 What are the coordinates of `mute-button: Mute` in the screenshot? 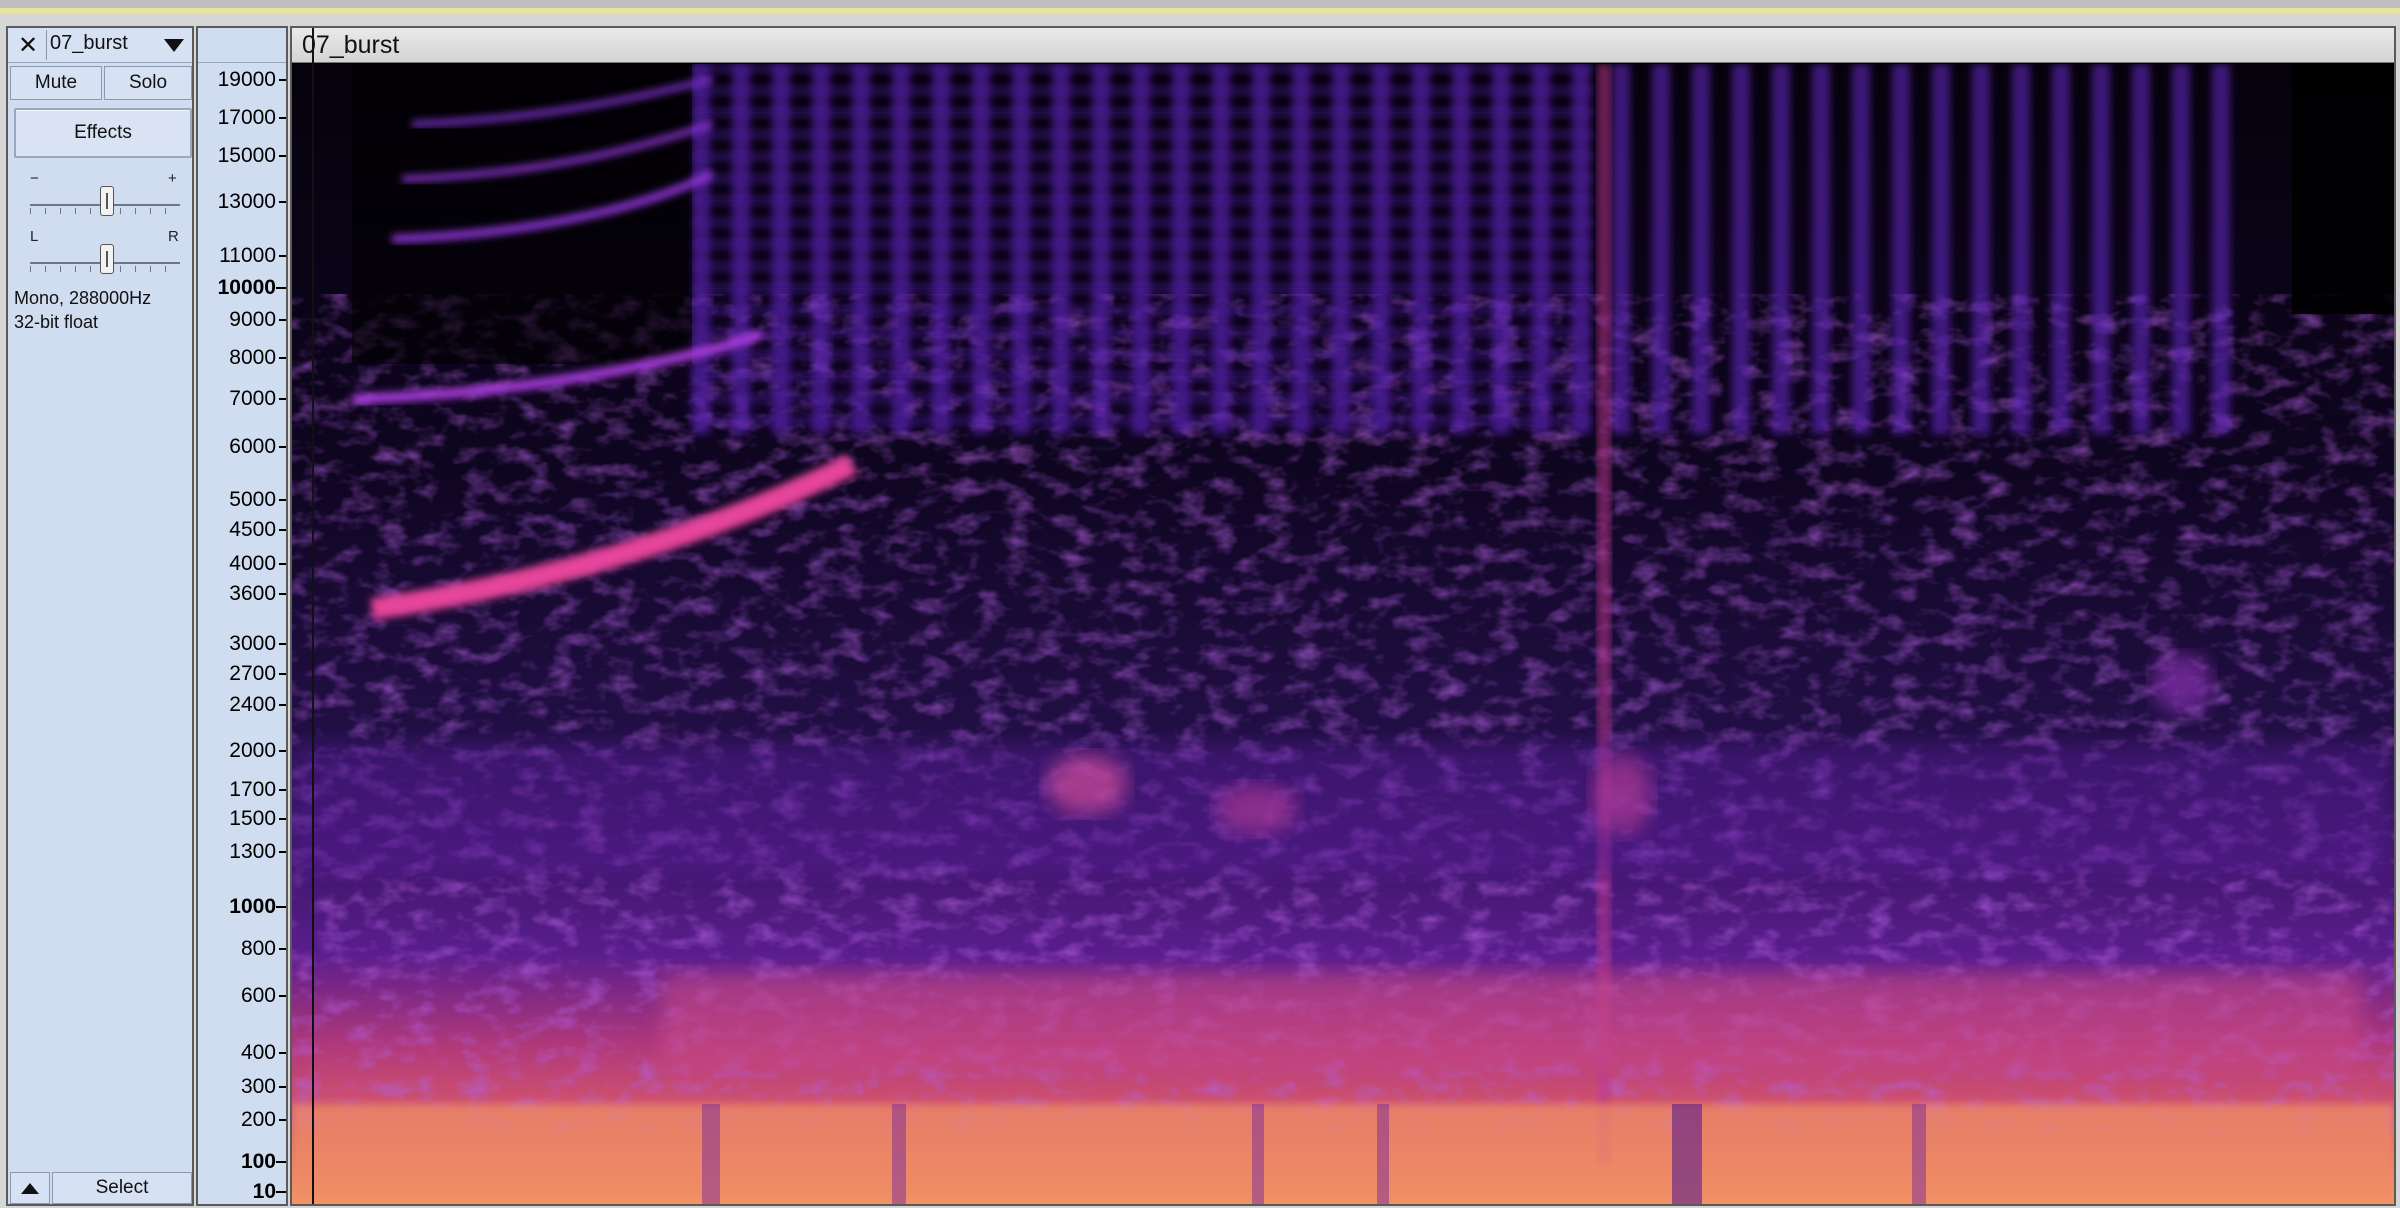 It's located at (56, 83).